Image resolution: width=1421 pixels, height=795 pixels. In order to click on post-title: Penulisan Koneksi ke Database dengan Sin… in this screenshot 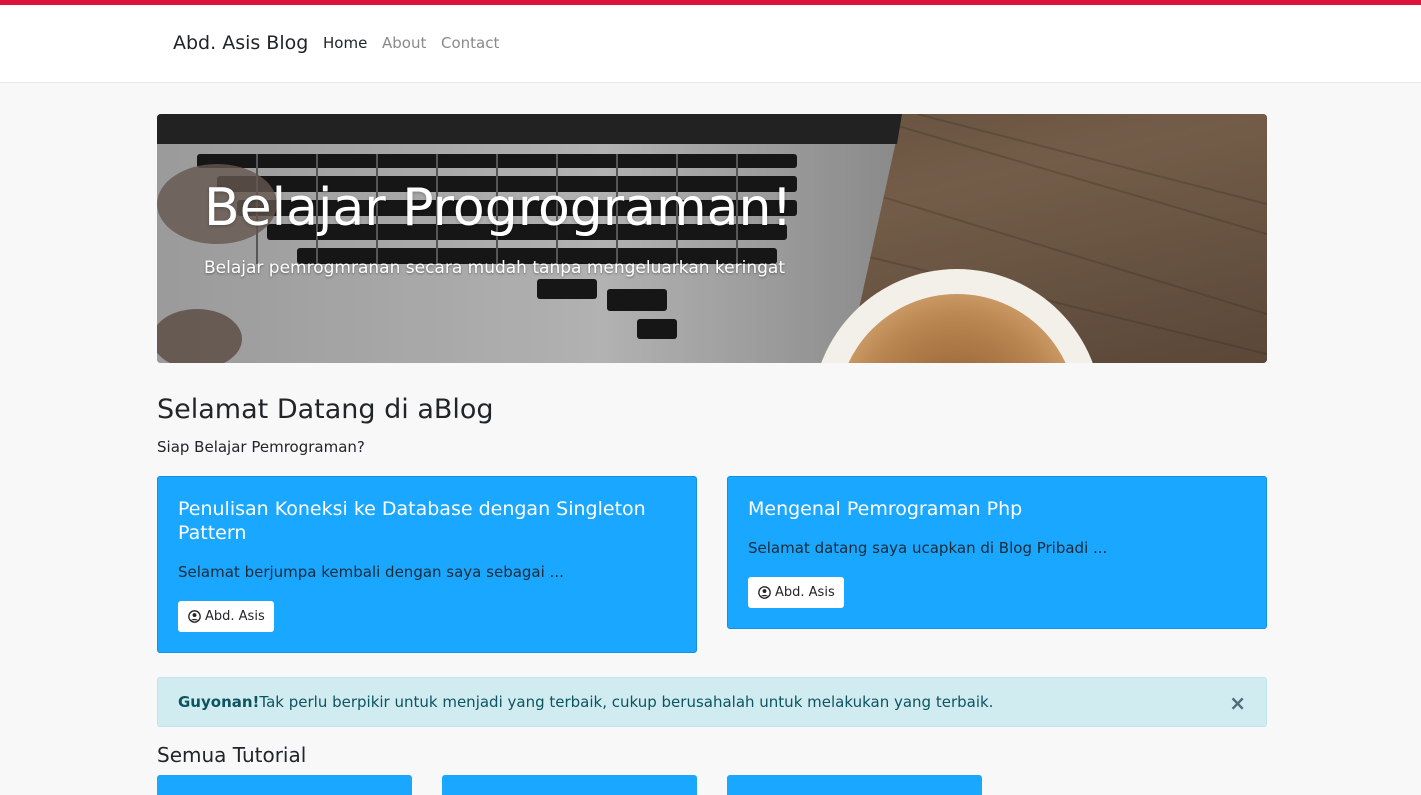, I will do `click(413, 521)`.